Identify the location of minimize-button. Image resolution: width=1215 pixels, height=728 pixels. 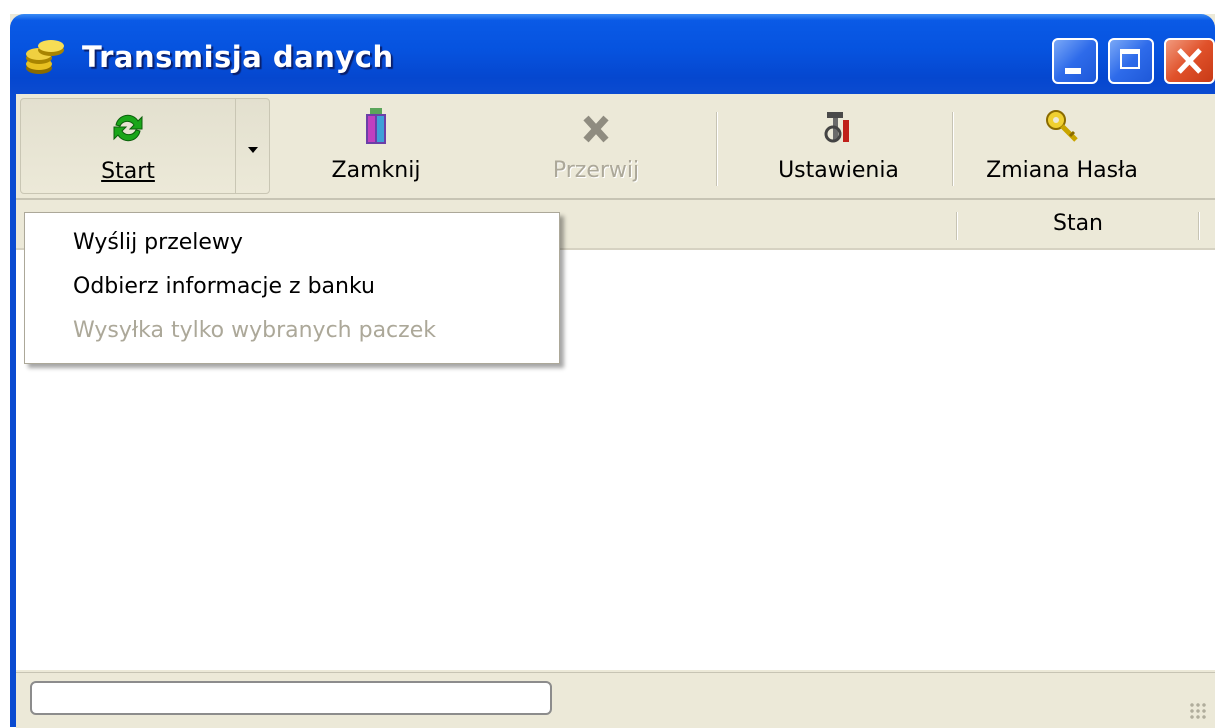
(1075, 61).